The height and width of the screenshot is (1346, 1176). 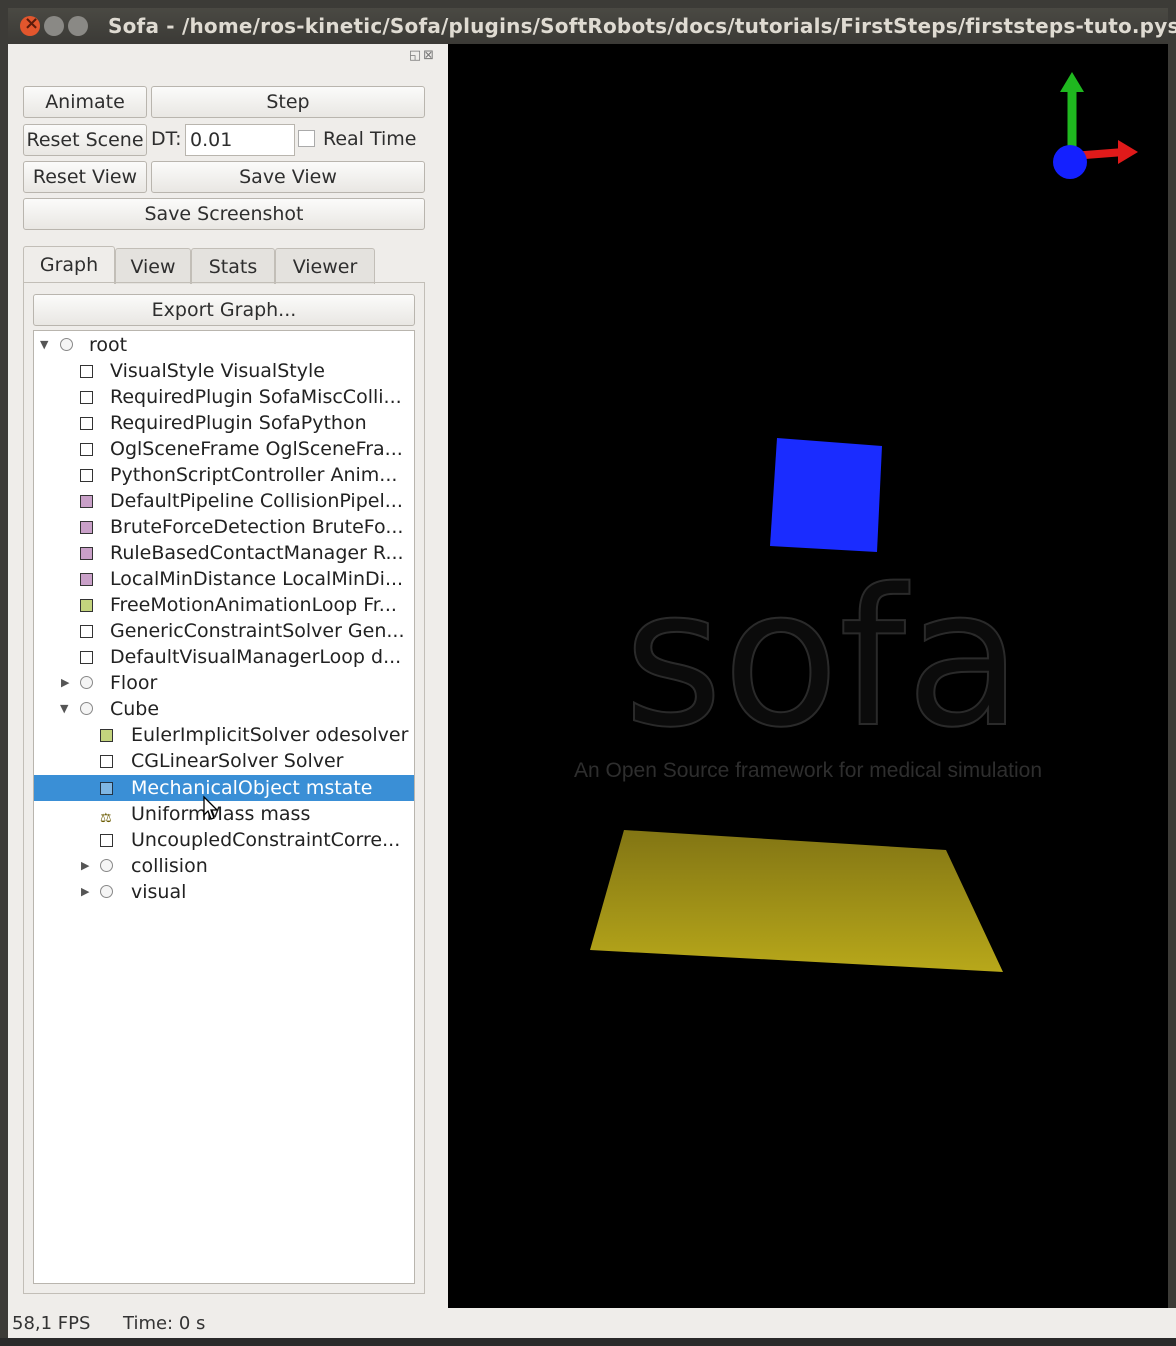 I want to click on step-button: Step, so click(x=288, y=102).